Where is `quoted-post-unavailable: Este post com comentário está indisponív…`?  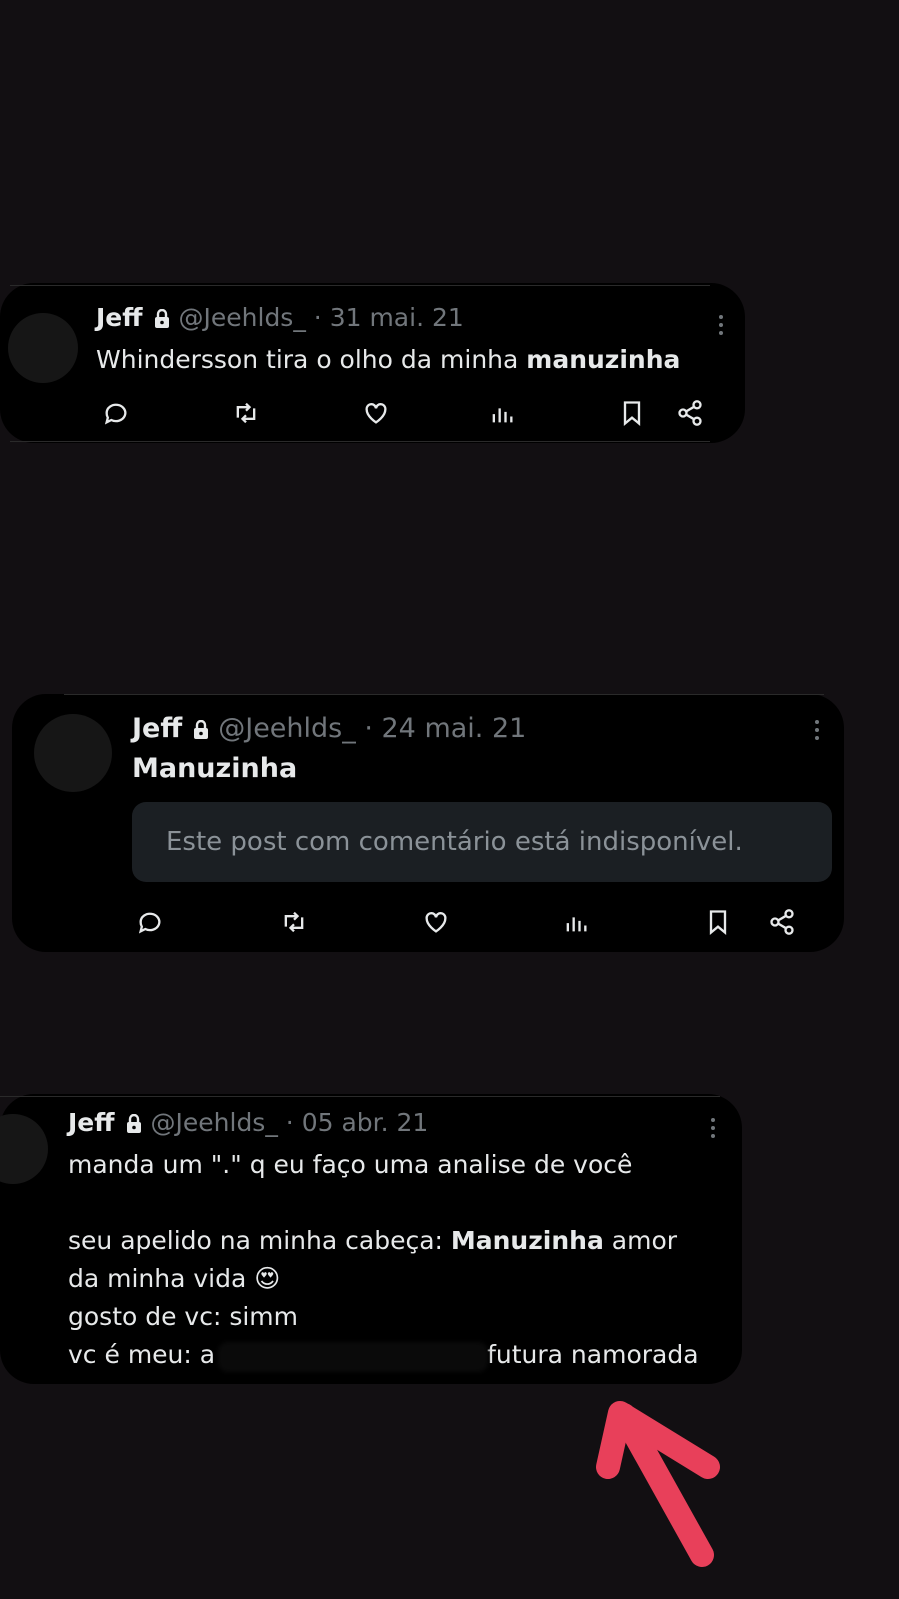
quoted-post-unavailable: Este post com comentário está indisponív… is located at coordinates (482, 842).